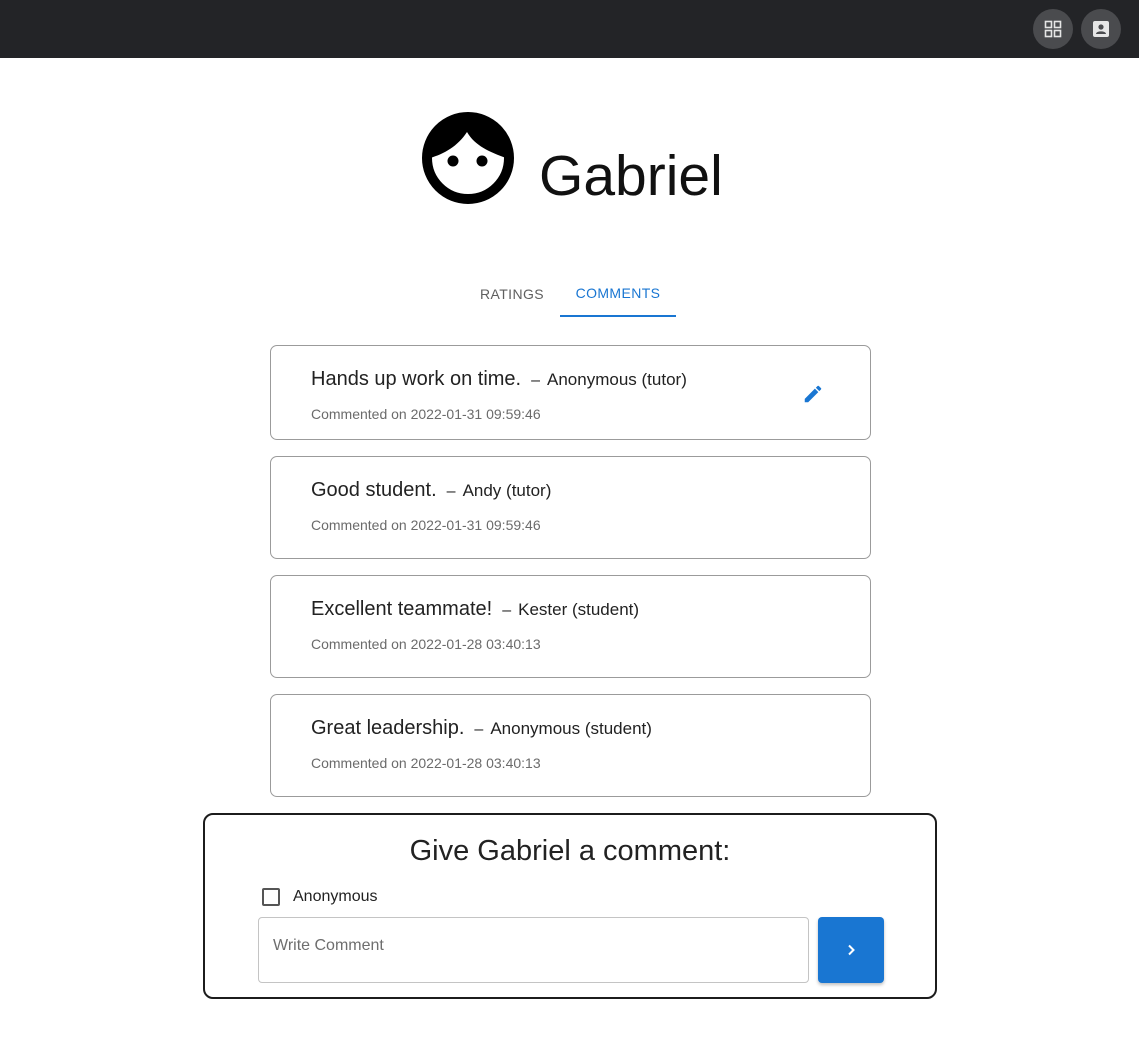  I want to click on comment-line: Great leadership. – Anonymous (student), so click(481, 728).